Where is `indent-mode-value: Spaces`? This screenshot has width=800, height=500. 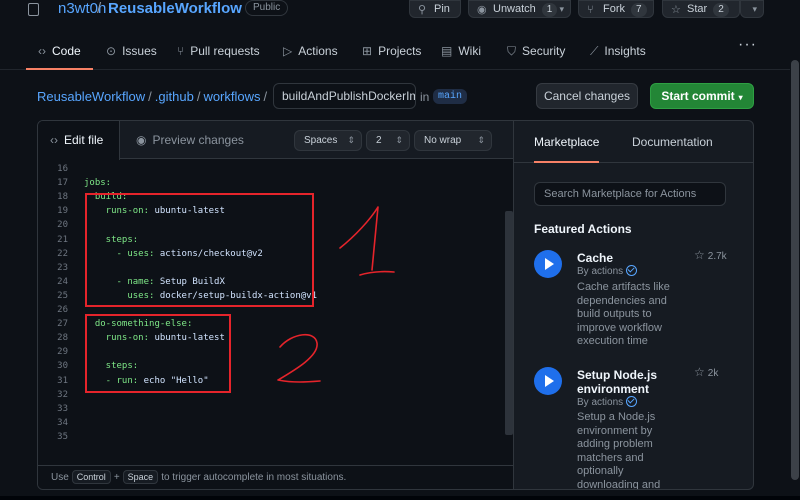
indent-mode-value: Spaces is located at coordinates (321, 140).